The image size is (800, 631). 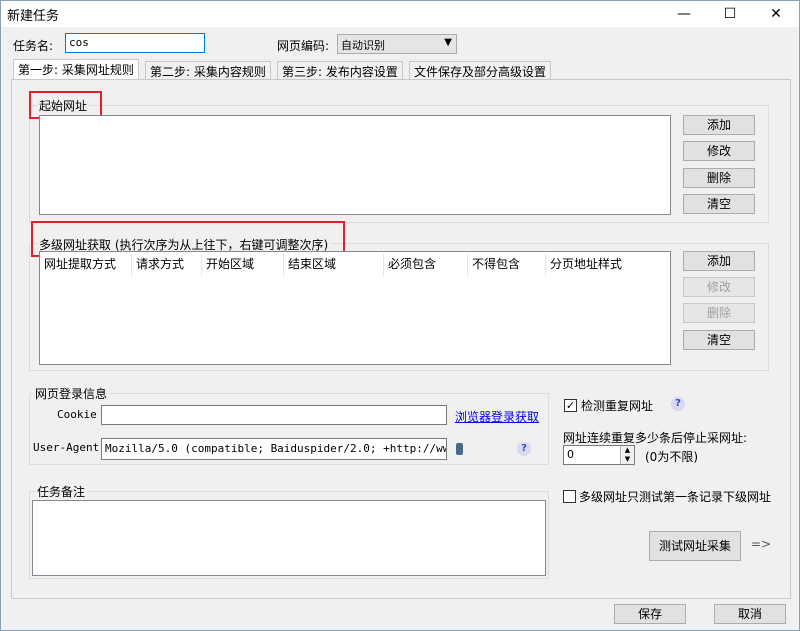 I want to click on spin-arrows-icon: ▲ ▼, so click(x=627, y=455).